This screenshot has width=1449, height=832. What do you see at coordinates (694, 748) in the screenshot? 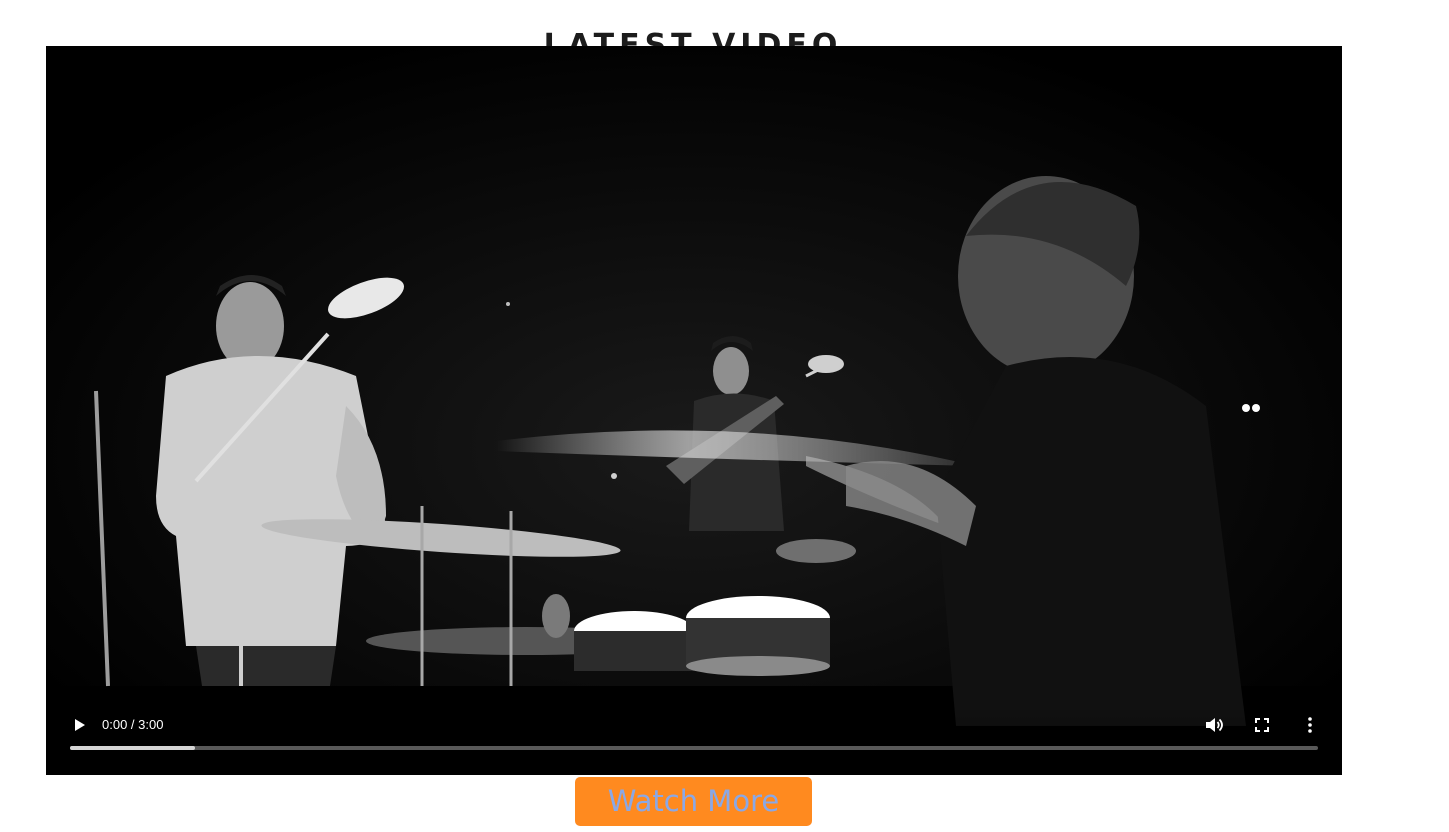
I see `progress-bar` at bounding box center [694, 748].